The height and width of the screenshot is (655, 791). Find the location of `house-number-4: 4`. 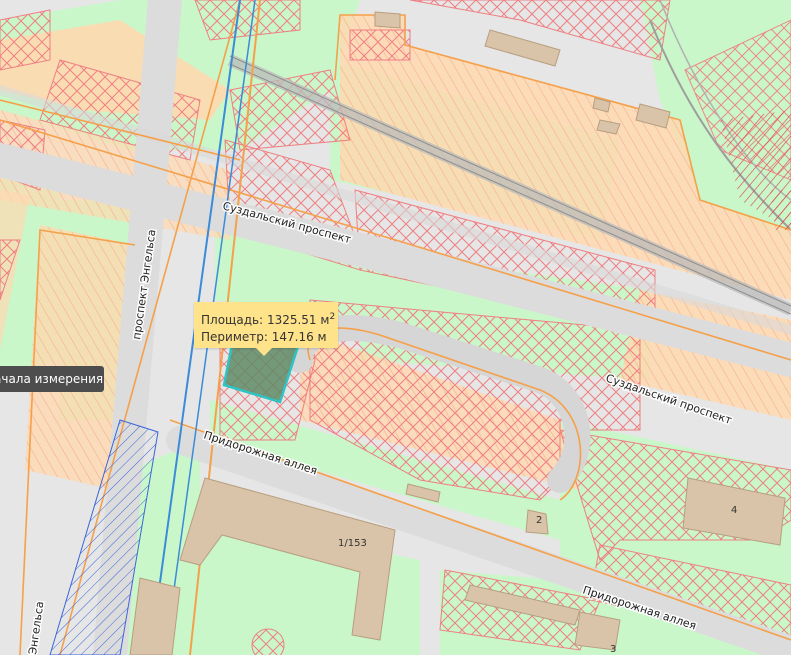

house-number-4: 4 is located at coordinates (734, 510).